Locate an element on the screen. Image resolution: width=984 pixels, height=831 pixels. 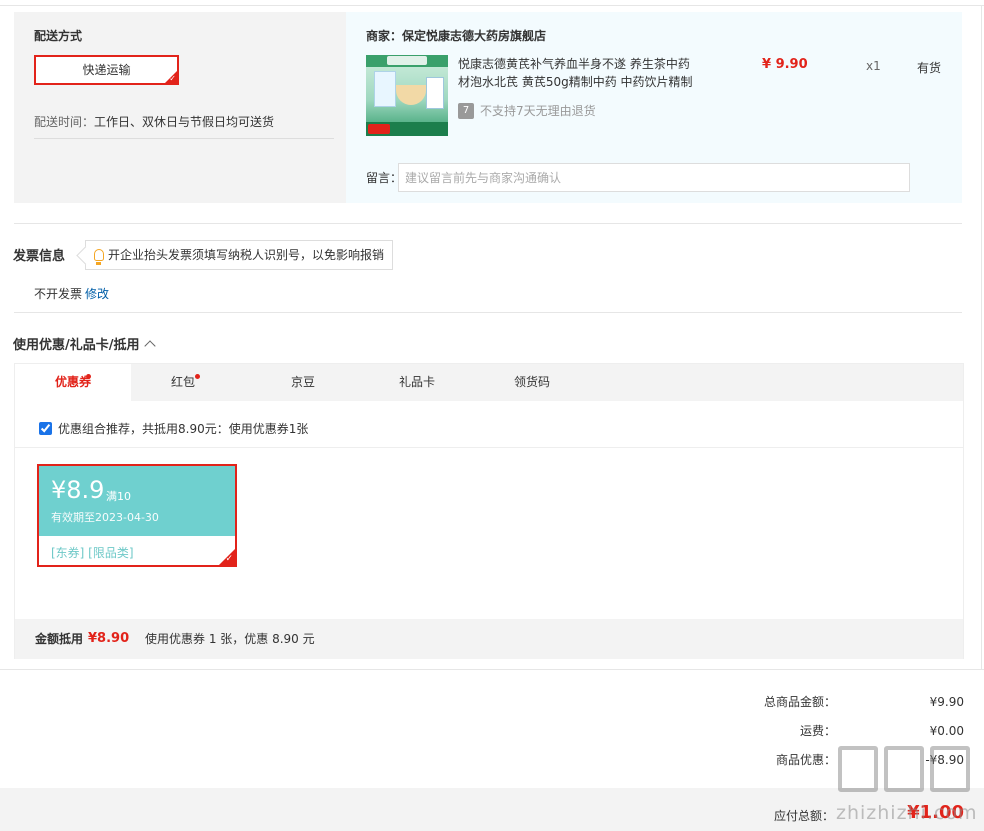
delivery-time-label: 配送时间： is located at coordinates (64, 122).